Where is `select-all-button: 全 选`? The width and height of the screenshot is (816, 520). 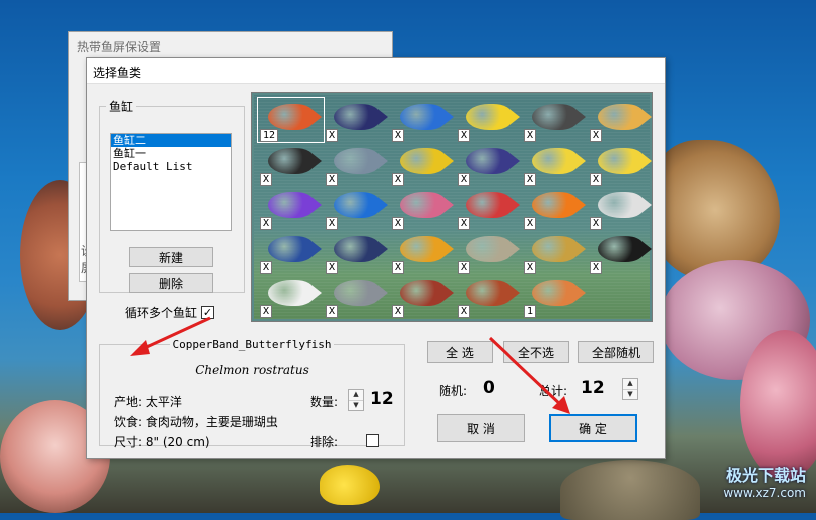
select-all-button: 全 选 is located at coordinates (460, 352).